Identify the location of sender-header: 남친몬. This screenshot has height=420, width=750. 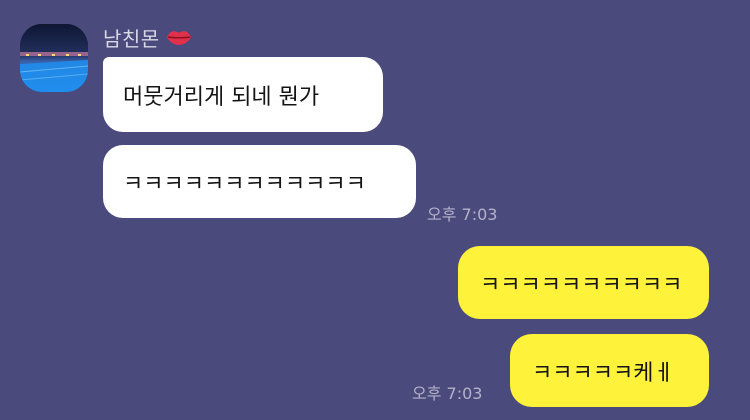
(147, 37).